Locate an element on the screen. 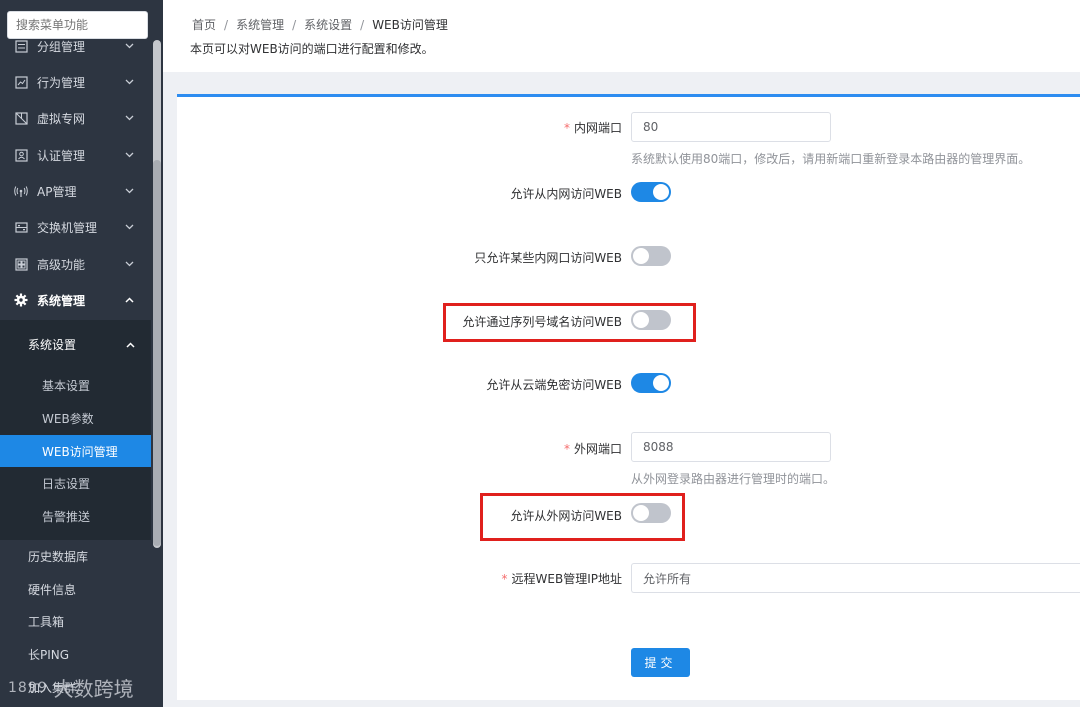 Image resolution: width=1080 pixels, height=707 pixels. allow-cloud-toggle is located at coordinates (651, 383).